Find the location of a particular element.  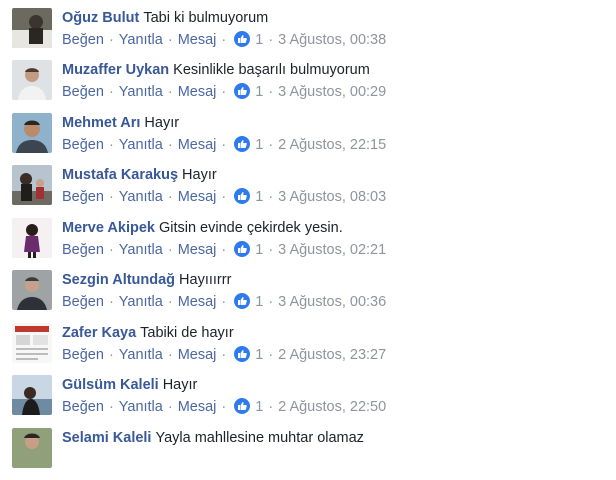

comment-text: Gitsin evinde çekirdek yesin. is located at coordinates (250, 228).